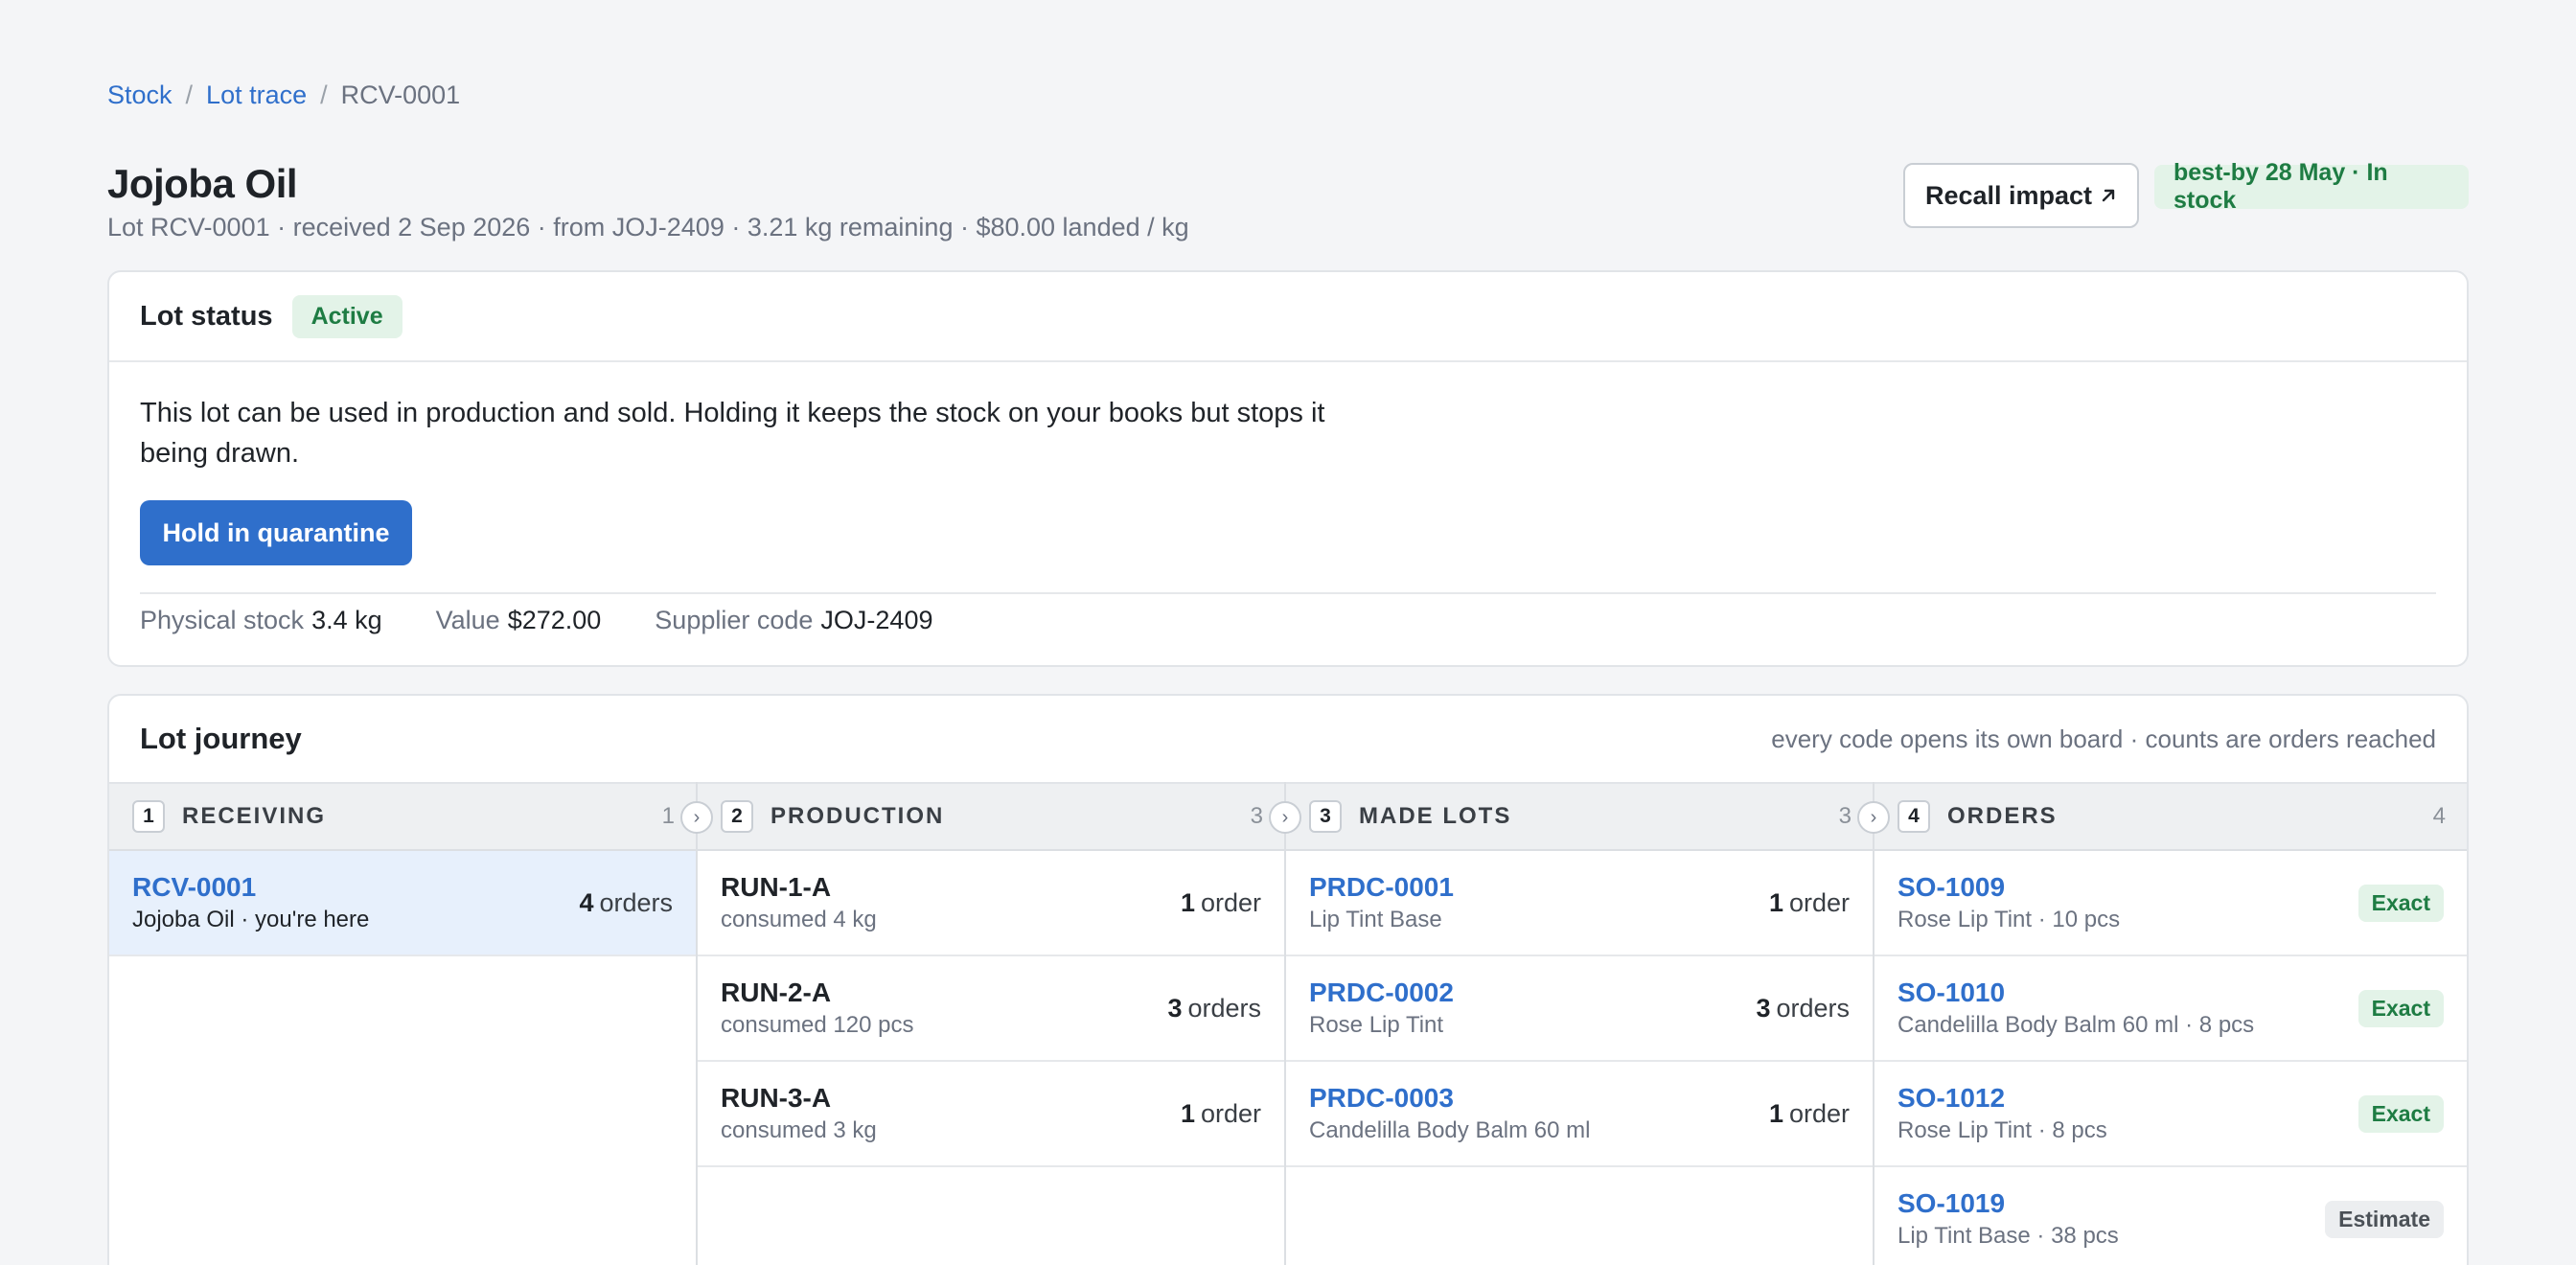 The width and height of the screenshot is (2576, 1265). Describe the element at coordinates (734, 620) in the screenshot. I see `fact-label: Supplier code` at that location.